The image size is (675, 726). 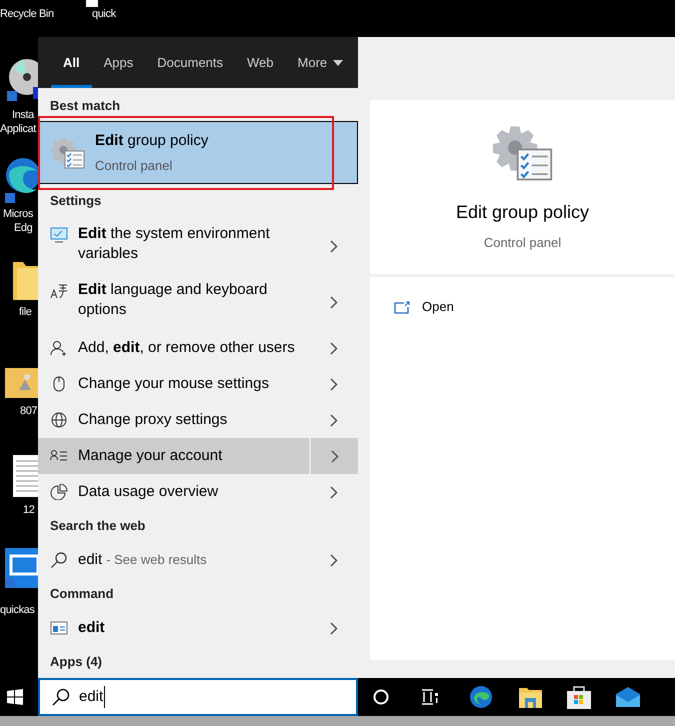 What do you see at coordinates (530, 697) in the screenshot?
I see `folder-icon` at bounding box center [530, 697].